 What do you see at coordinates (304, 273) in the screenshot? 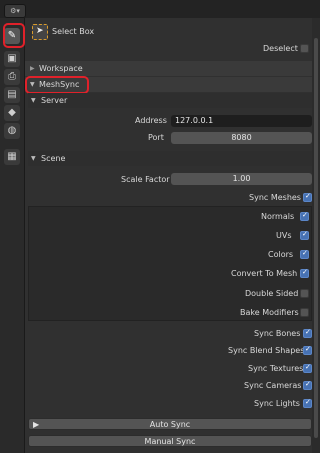
I see `convert-to-mesh-checkbox` at bounding box center [304, 273].